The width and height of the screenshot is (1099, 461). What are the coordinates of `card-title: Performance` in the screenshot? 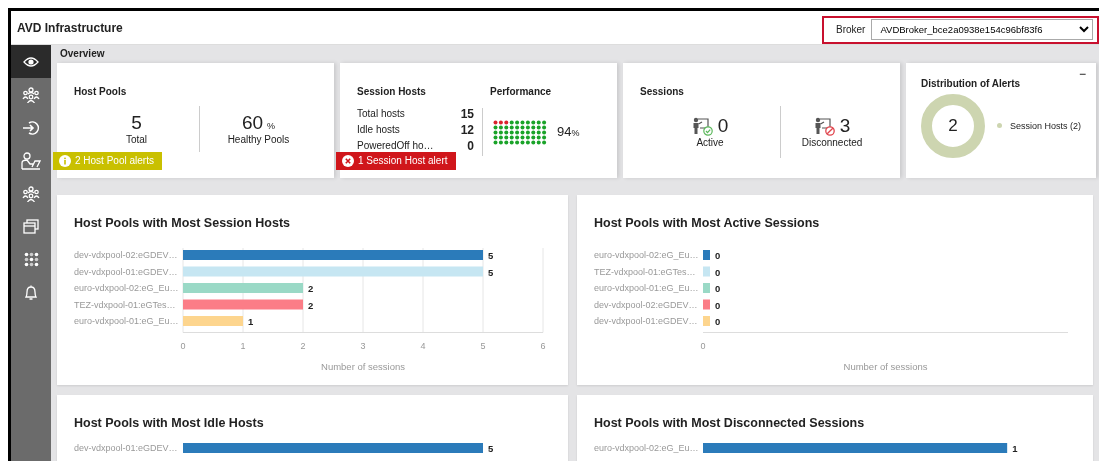 It's located at (521, 92).